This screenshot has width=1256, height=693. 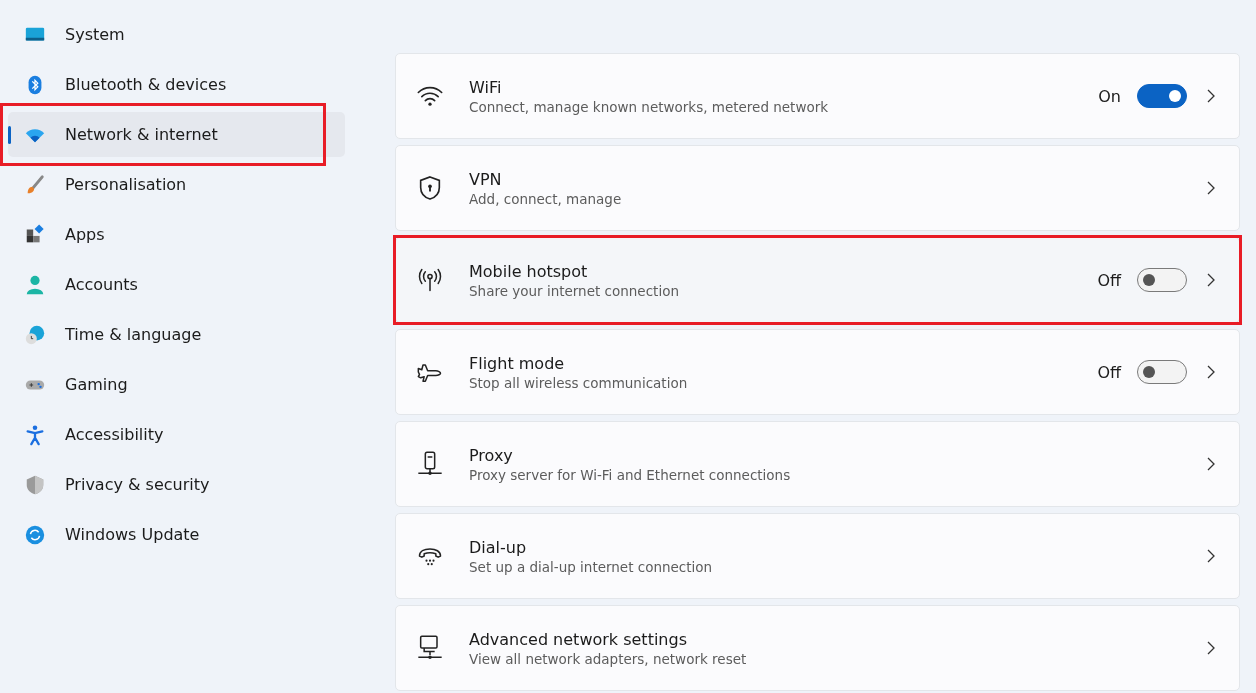 I want to click on sidebar-item: Time & language, so click(x=176, y=334).